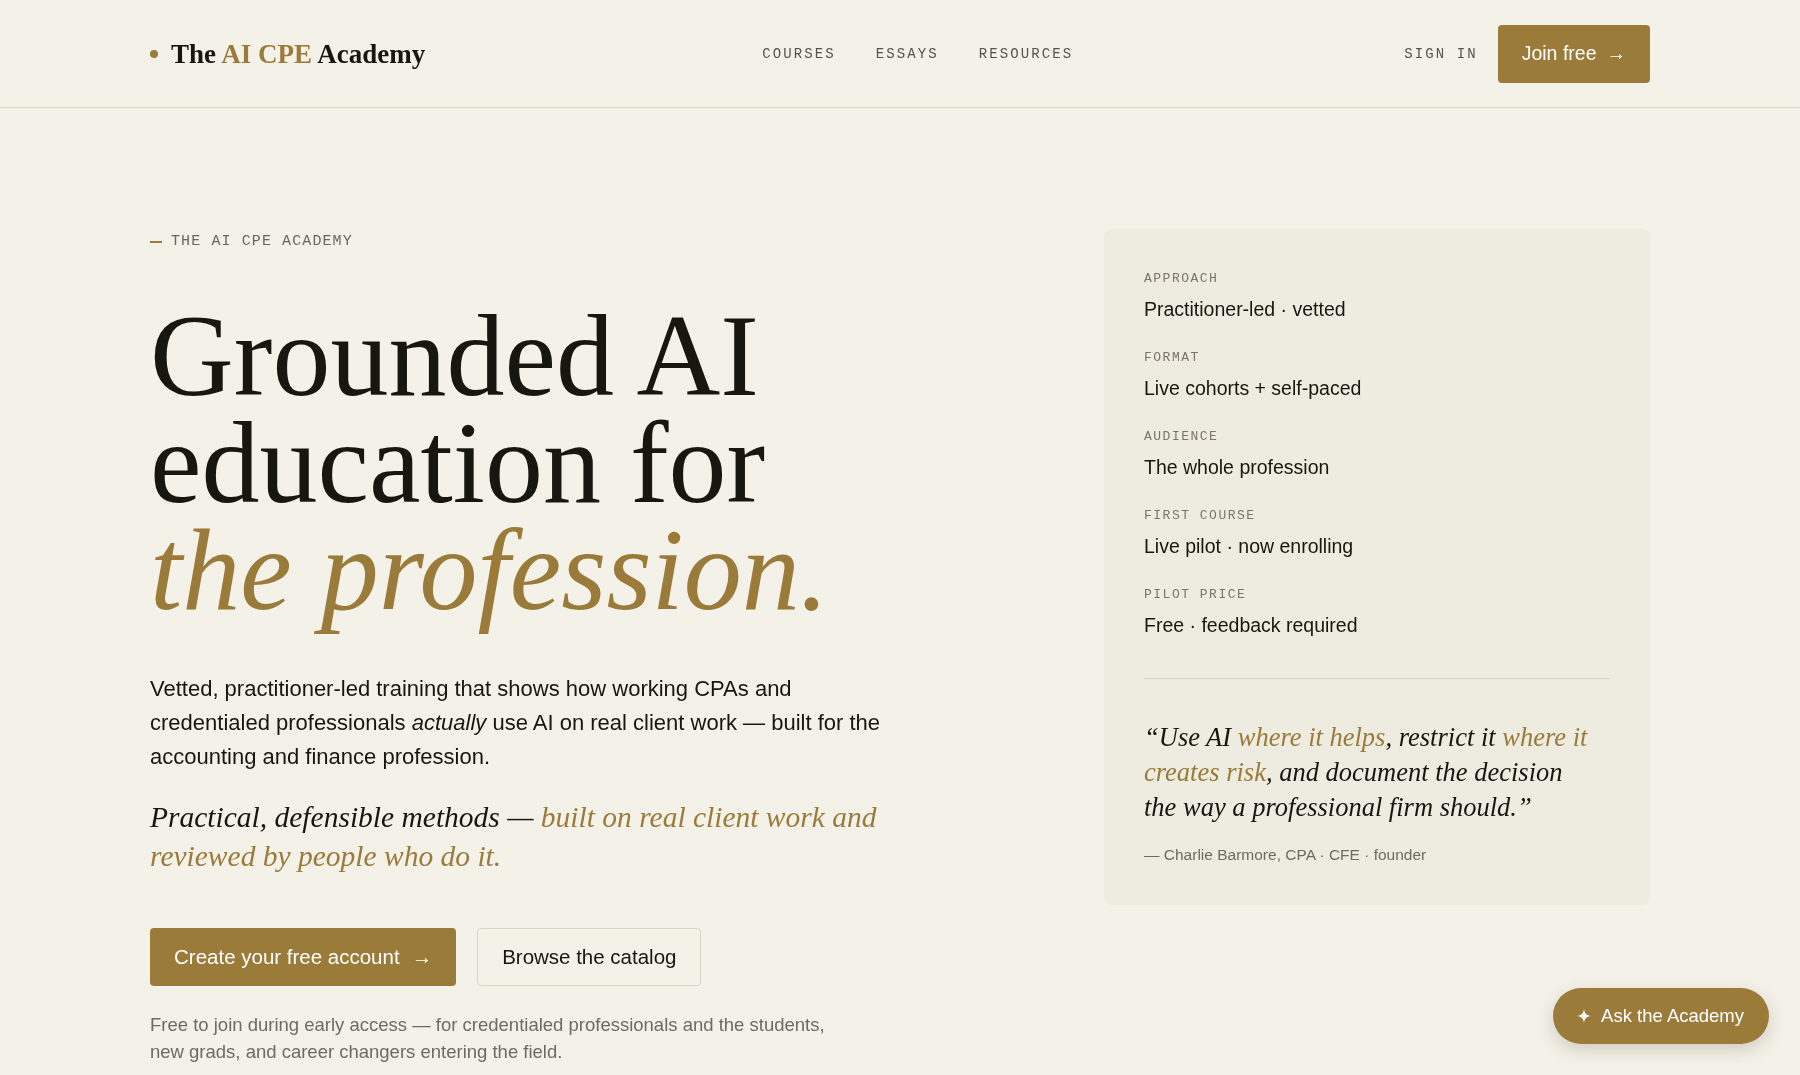 The image size is (1800, 1075). Describe the element at coordinates (1026, 53) in the screenshot. I see `nav-link: RESOURCES` at that location.